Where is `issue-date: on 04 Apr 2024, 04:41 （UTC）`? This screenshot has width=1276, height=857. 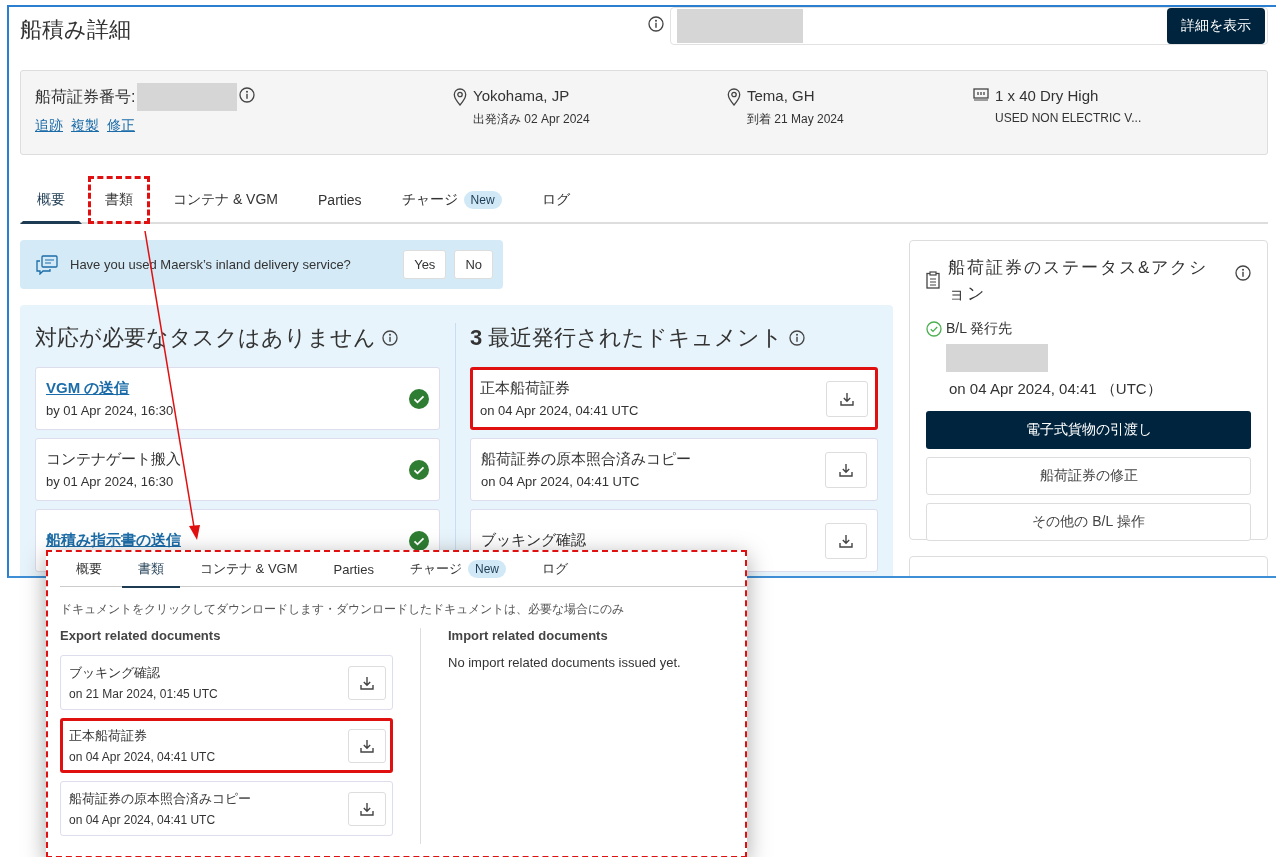 issue-date: on 04 Apr 2024, 04:41 （UTC） is located at coordinates (1056, 389).